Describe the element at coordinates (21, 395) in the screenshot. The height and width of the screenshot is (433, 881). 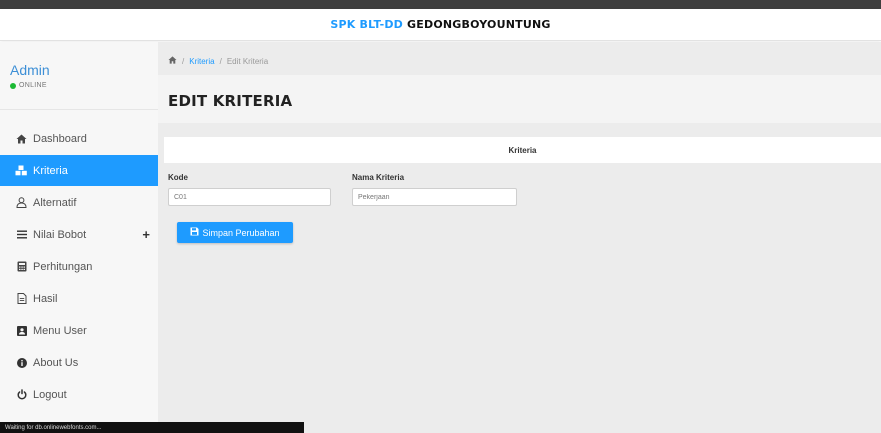
I see `power-icon` at that location.